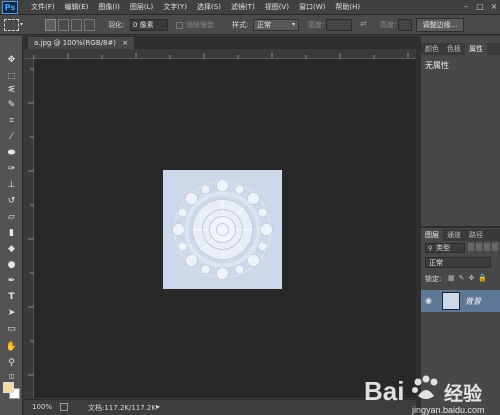 This screenshot has width=500, height=415. I want to click on layer-filter-select: ⚲ 类型, so click(445, 248).